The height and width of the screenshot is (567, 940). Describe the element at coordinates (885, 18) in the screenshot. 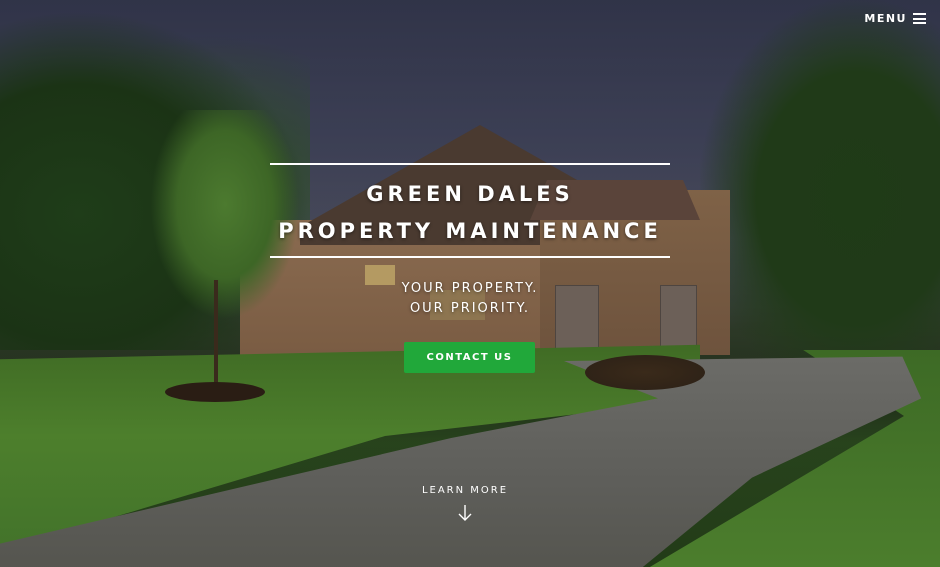

I see `menu-label: MENU` at that location.